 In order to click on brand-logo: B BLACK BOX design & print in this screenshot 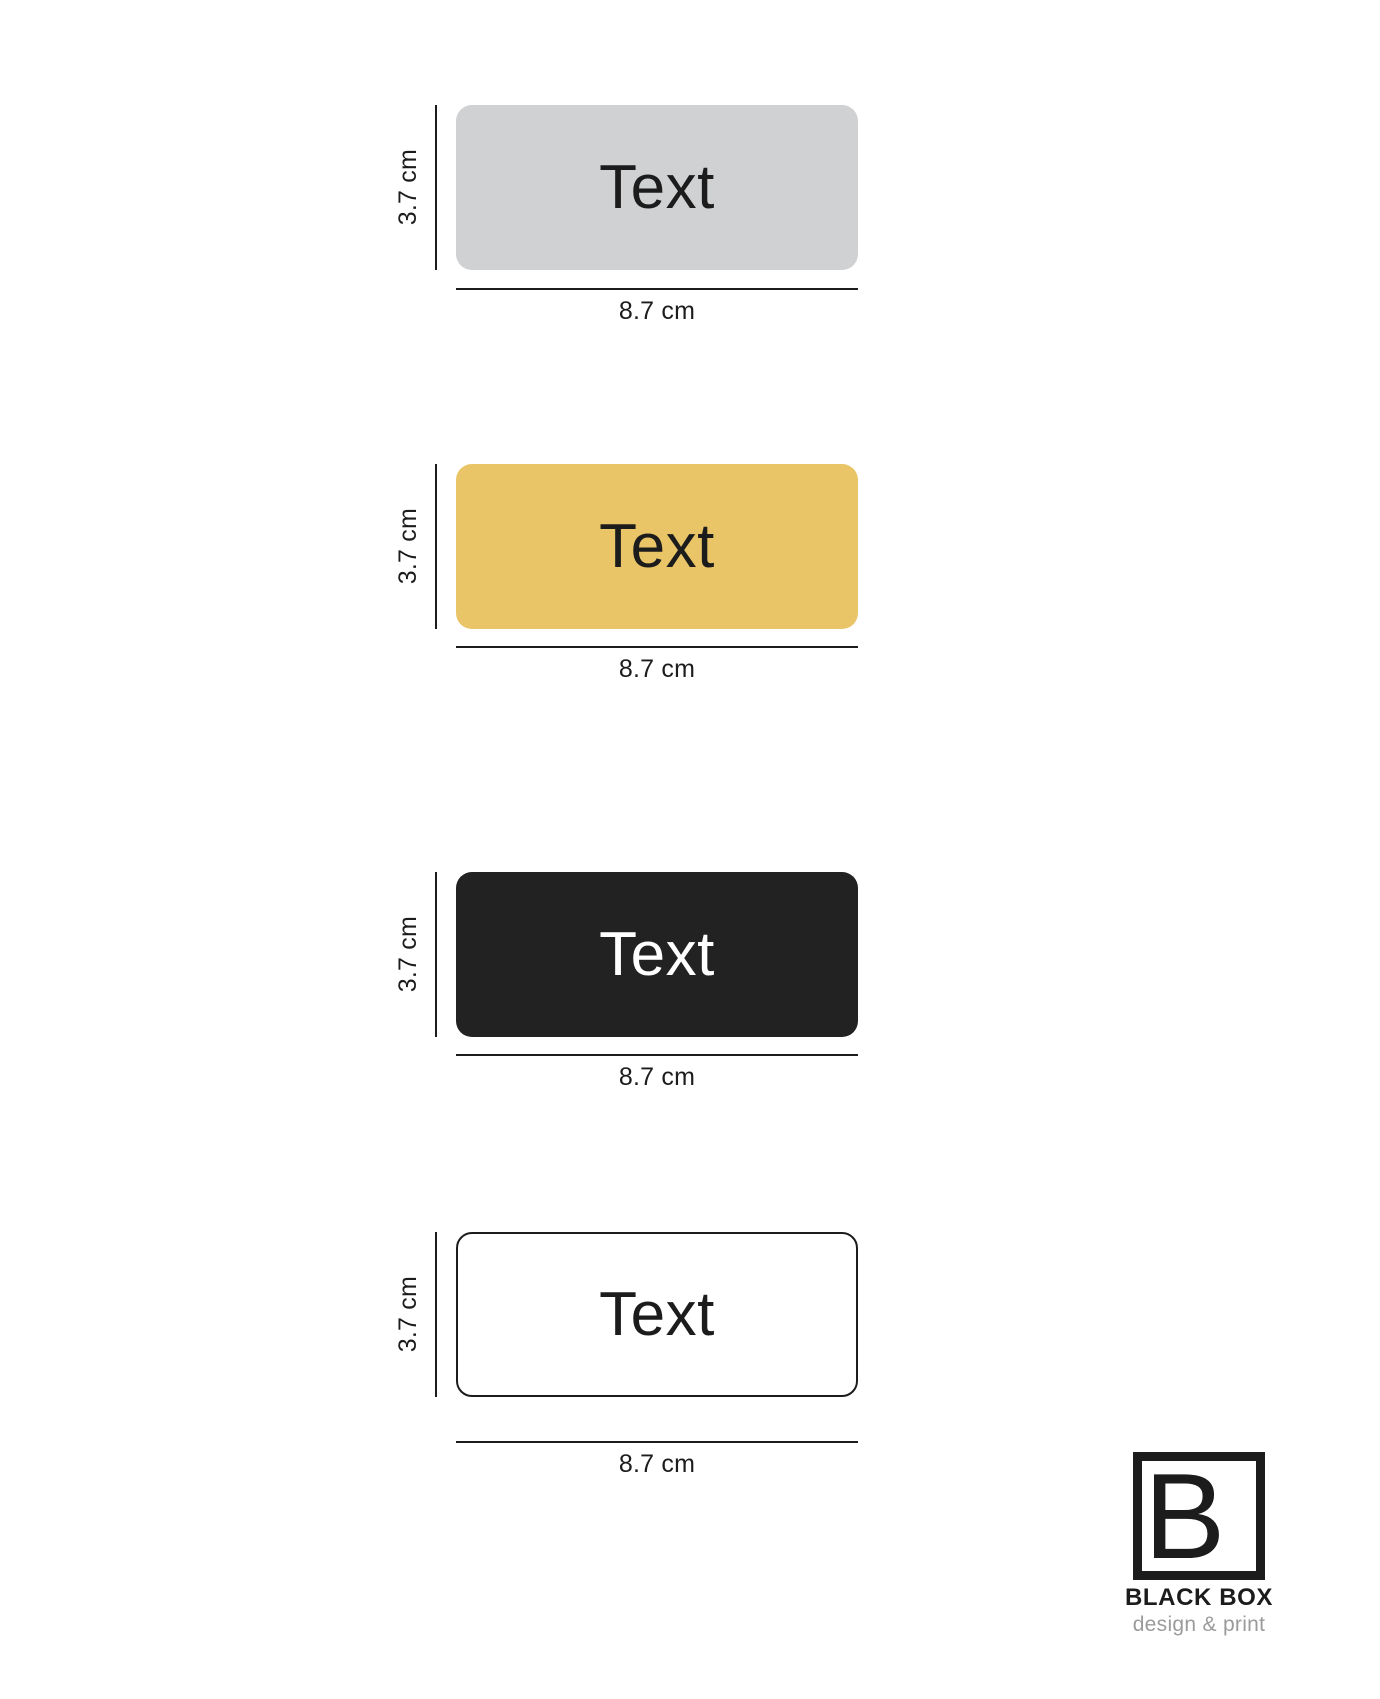, I will do `click(1199, 1544)`.